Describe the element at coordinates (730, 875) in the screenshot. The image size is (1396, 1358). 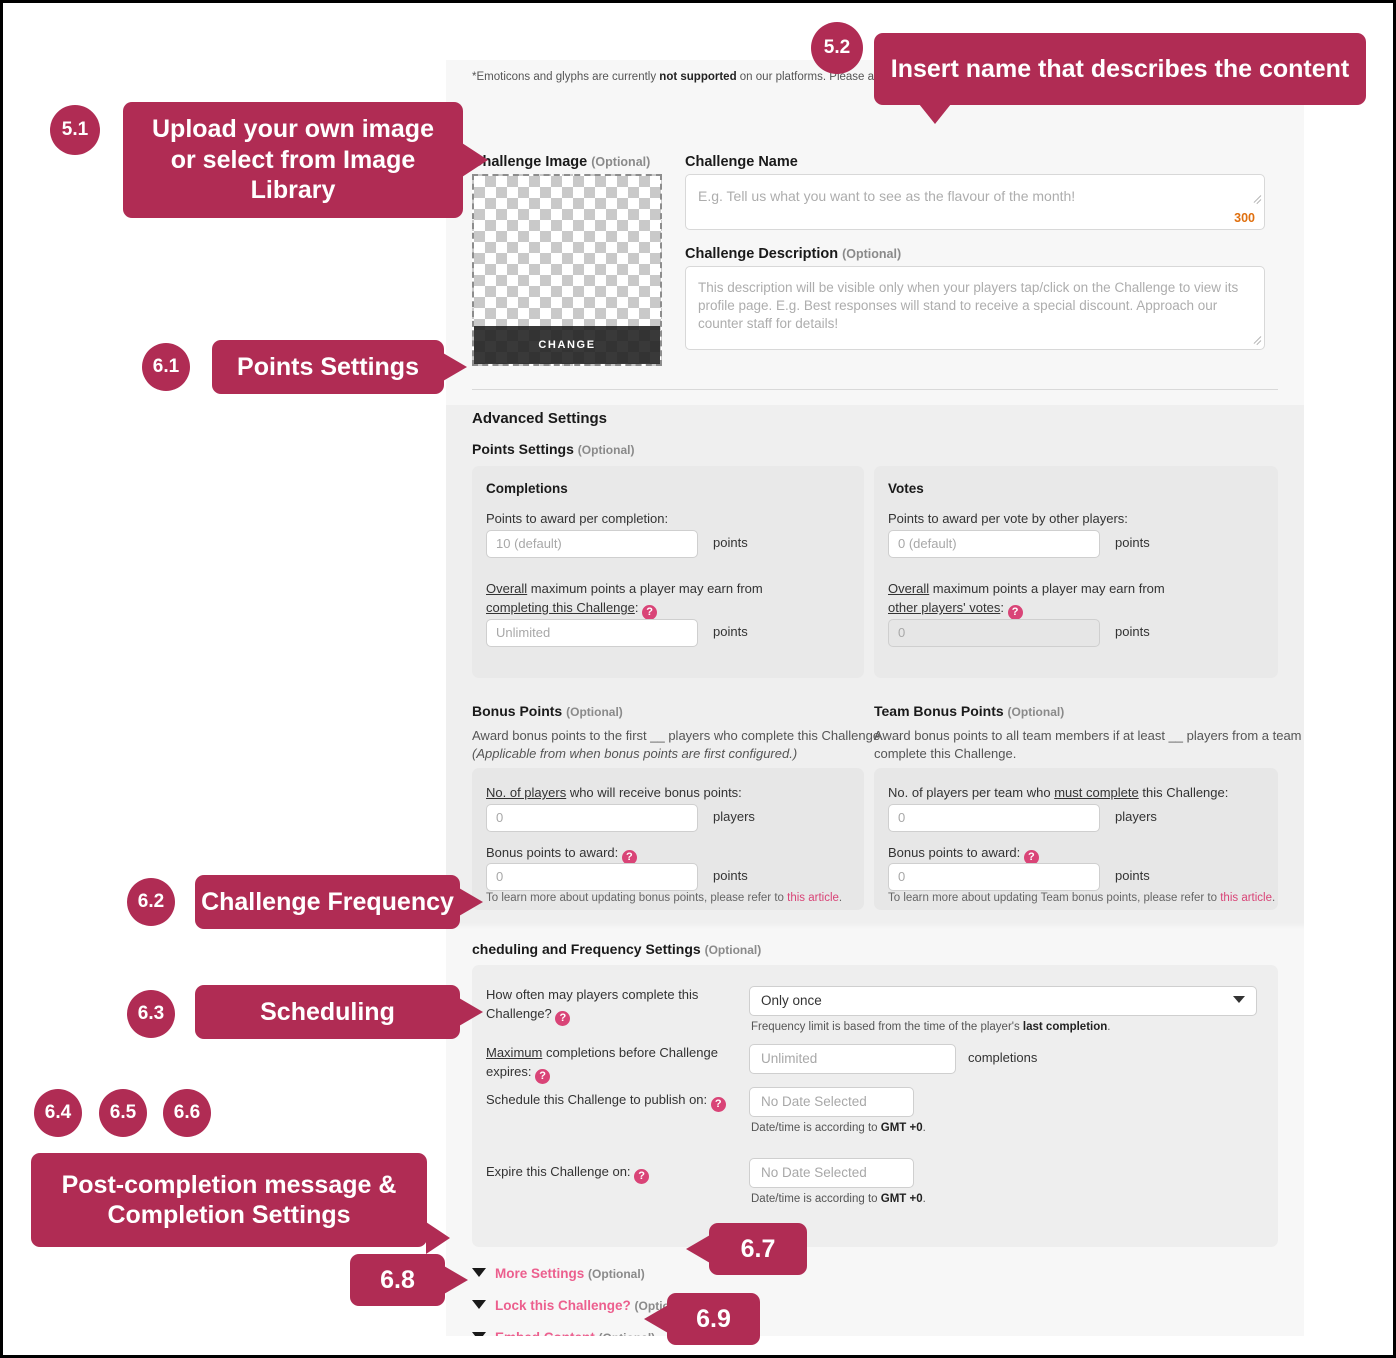
I see `bonus-award-unit: points` at that location.